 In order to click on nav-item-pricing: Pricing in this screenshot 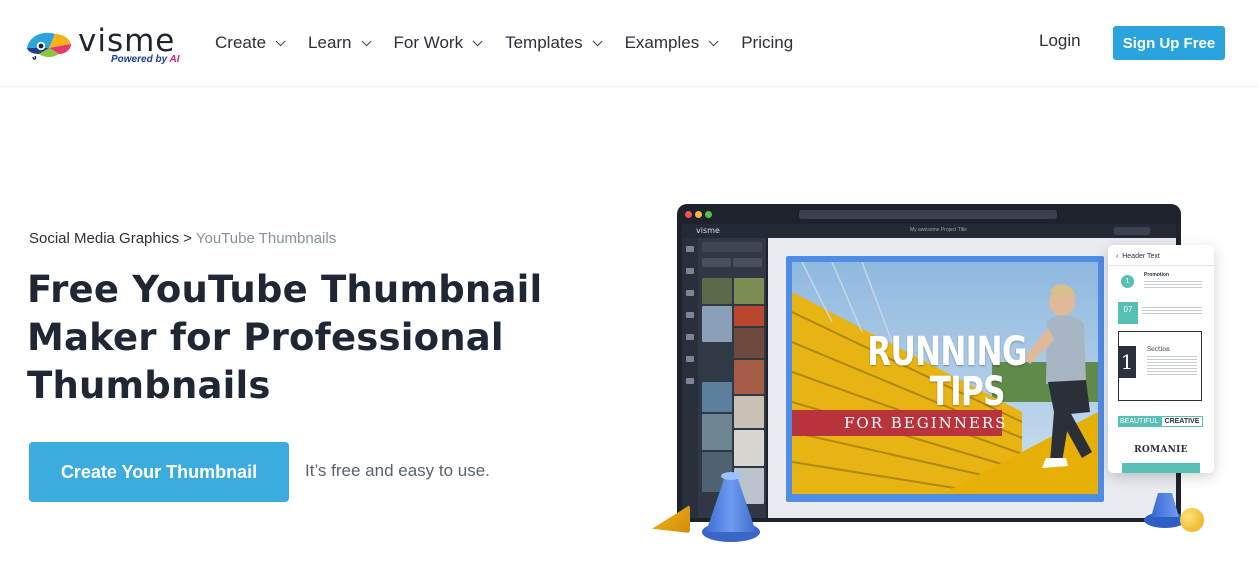, I will do `click(767, 43)`.